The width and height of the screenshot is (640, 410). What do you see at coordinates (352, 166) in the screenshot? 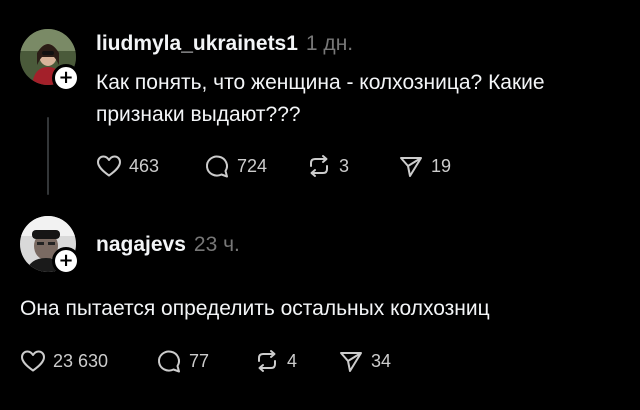
I see `repost-button: 3` at bounding box center [352, 166].